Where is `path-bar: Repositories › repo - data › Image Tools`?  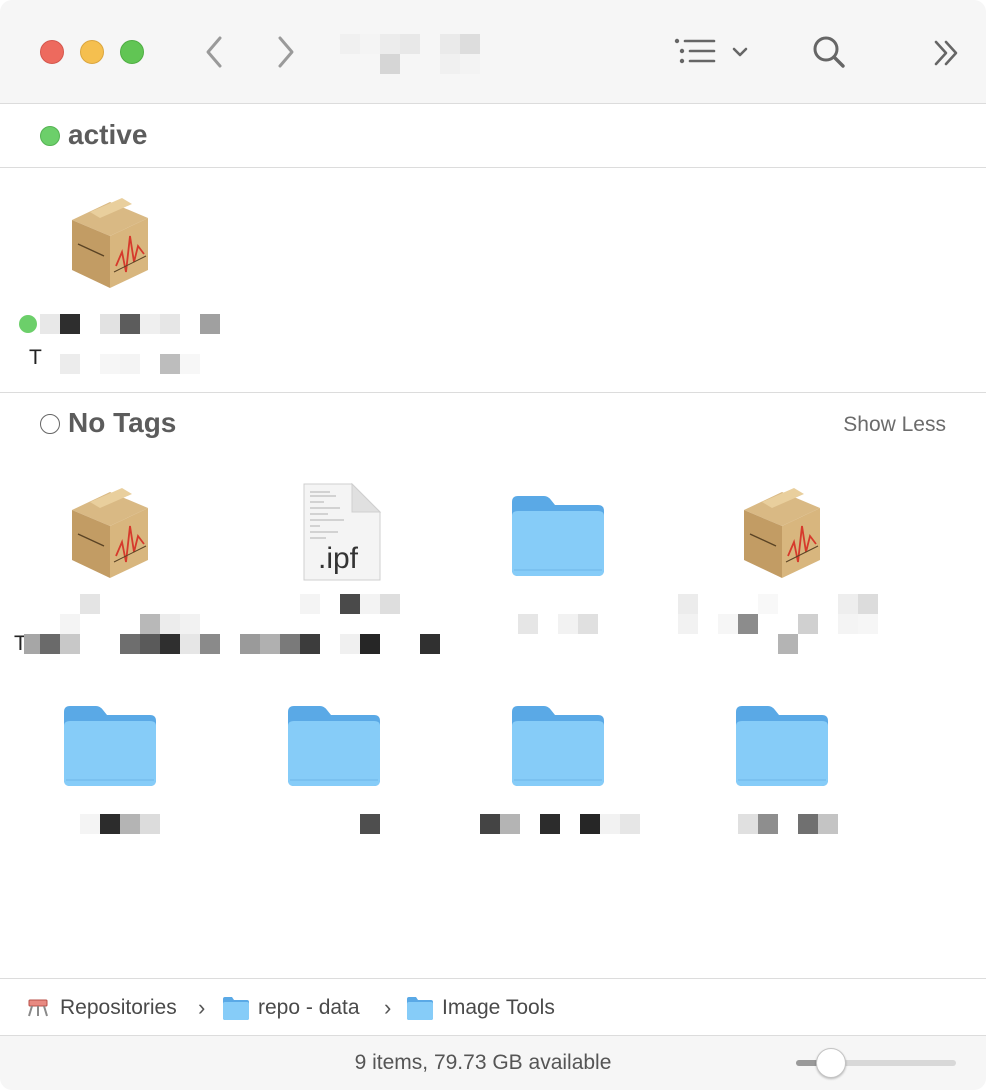
path-bar: Repositories › repo - data › Image Tools is located at coordinates (493, 1006).